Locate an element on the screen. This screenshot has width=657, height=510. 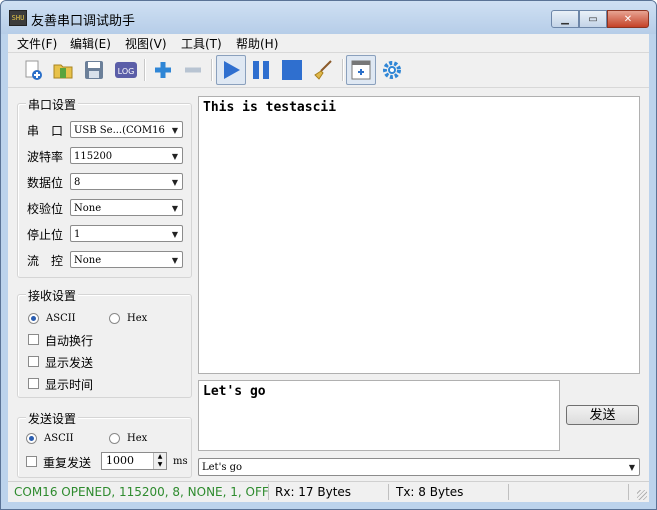
receive-text: This is testascii is located at coordinates (270, 107).